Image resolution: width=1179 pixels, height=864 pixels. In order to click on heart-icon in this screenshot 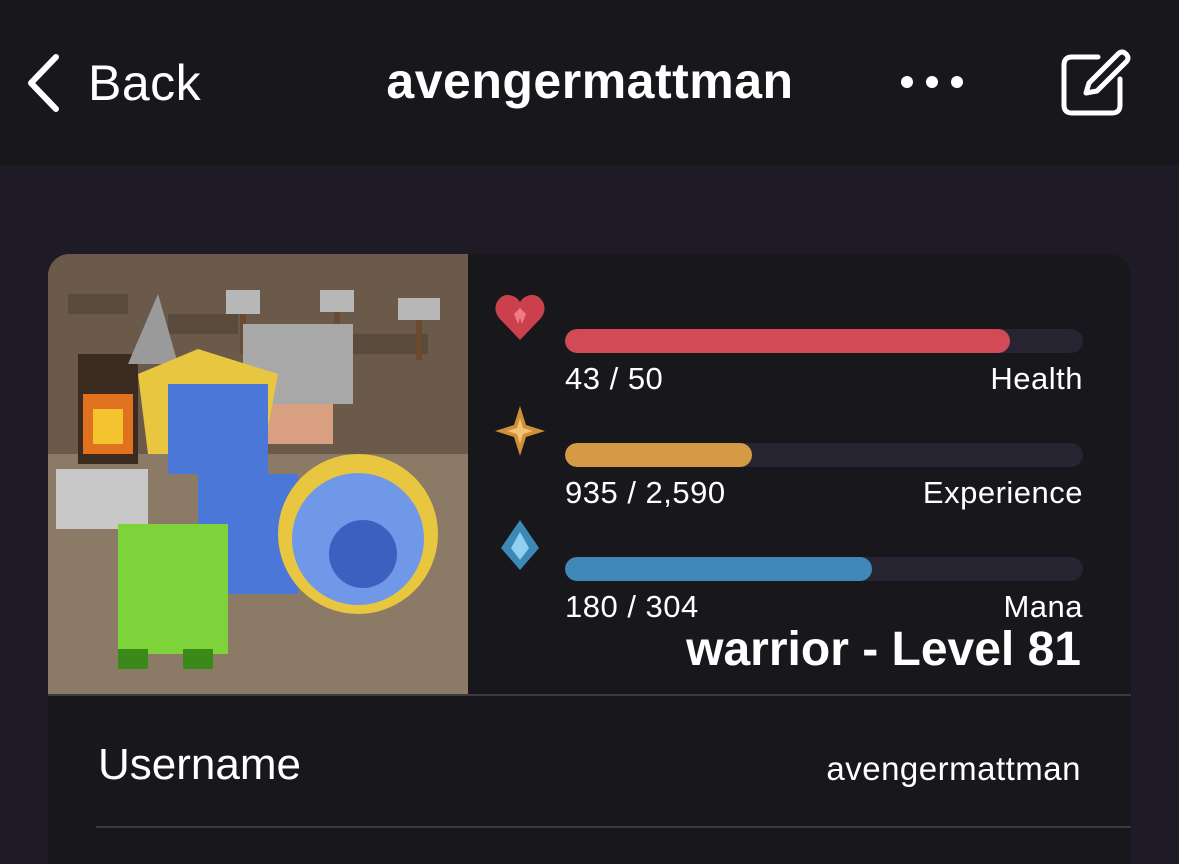, I will do `click(520, 317)`.